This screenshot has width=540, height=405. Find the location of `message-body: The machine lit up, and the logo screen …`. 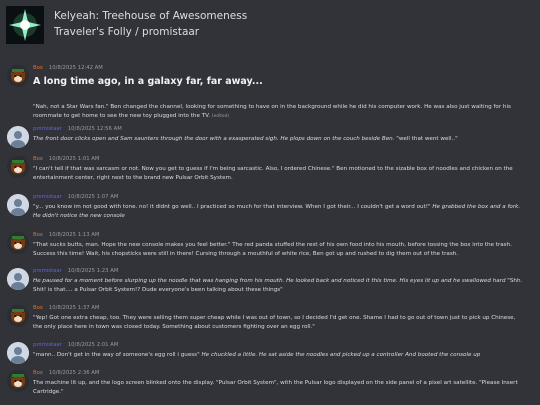

message-body: The machine lit up, and the logo screen … is located at coordinates (278, 387).